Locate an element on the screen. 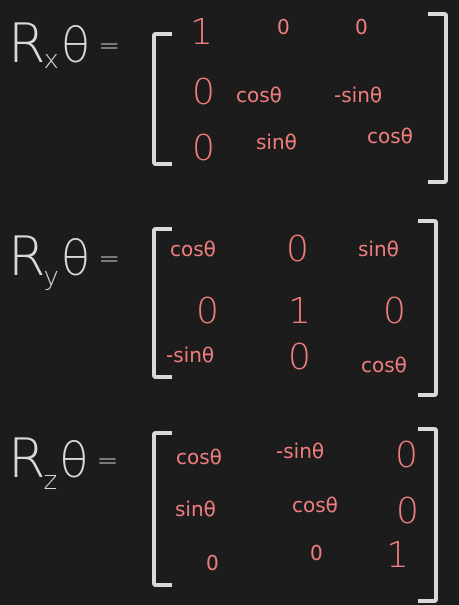 The height and width of the screenshot is (605, 459). rx-r-symbol: R is located at coordinates (27, 43).